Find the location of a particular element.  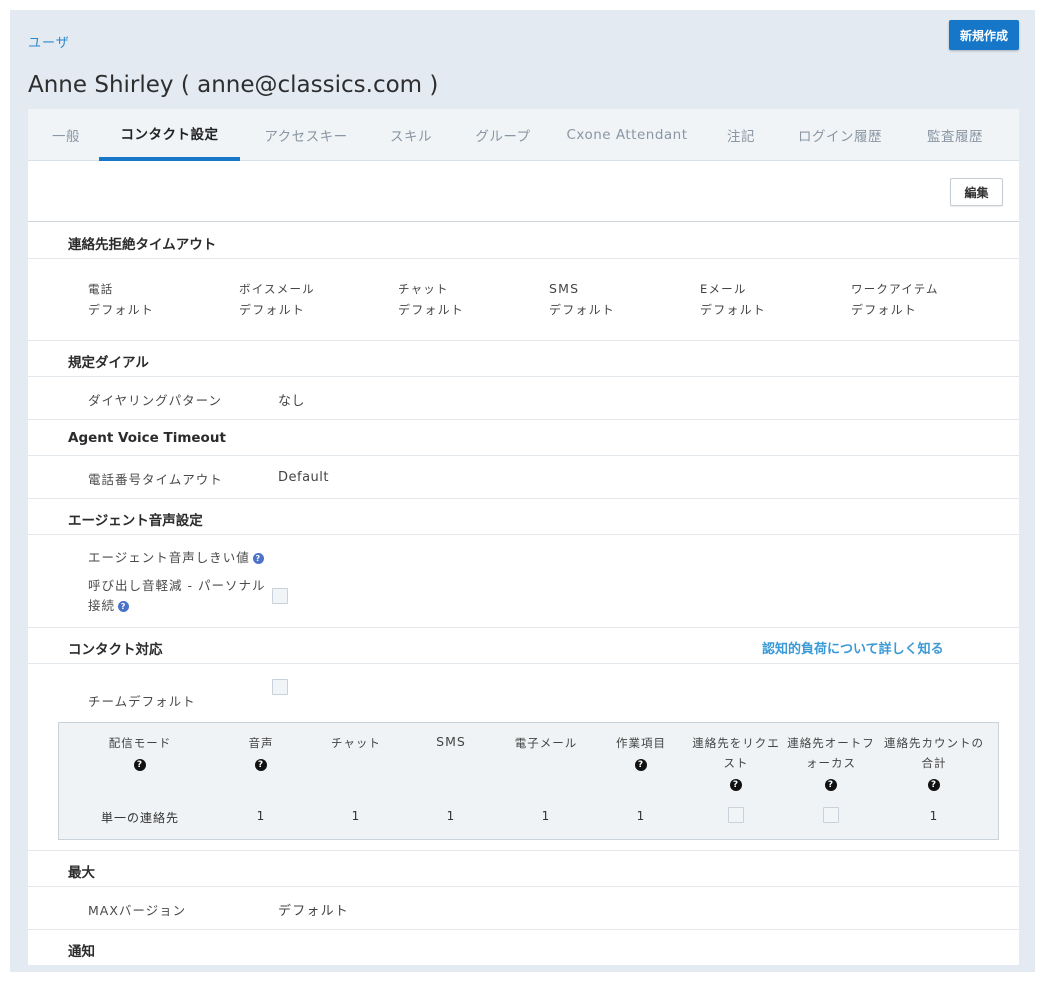

tab-groups: グループ is located at coordinates (503, 135).